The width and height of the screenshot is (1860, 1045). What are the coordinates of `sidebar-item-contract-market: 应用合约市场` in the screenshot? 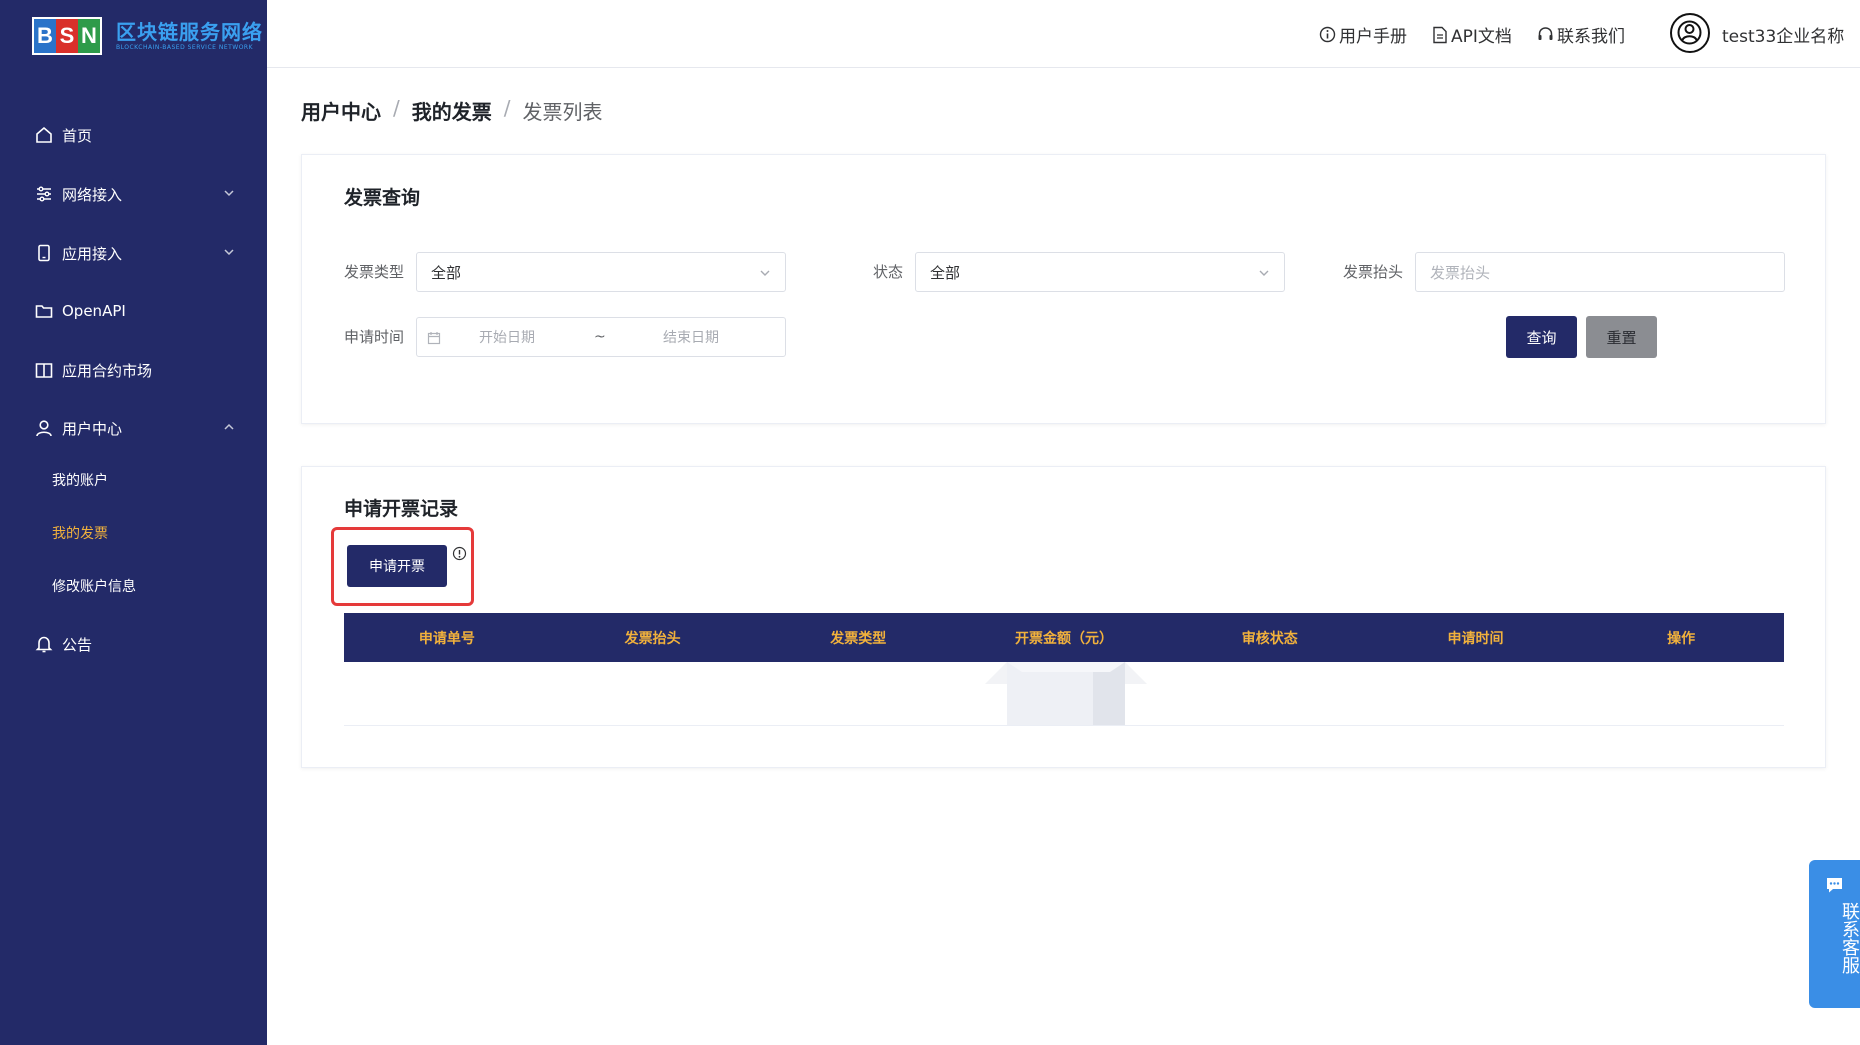 It's located at (133, 370).